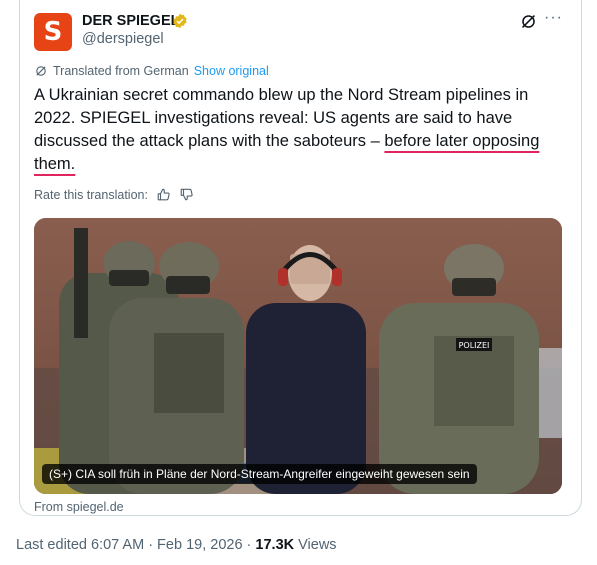 This screenshot has width=597, height=565. I want to click on grok-icon, so click(528, 21).